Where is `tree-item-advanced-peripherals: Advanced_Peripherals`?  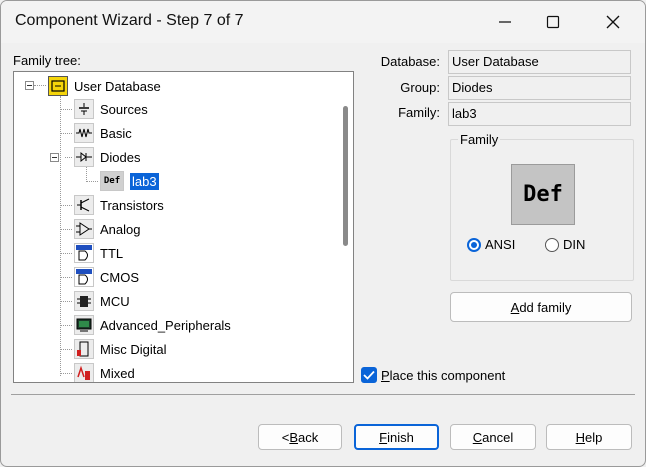
tree-item-advanced-peripherals: Advanced_Peripherals is located at coordinates (152, 325).